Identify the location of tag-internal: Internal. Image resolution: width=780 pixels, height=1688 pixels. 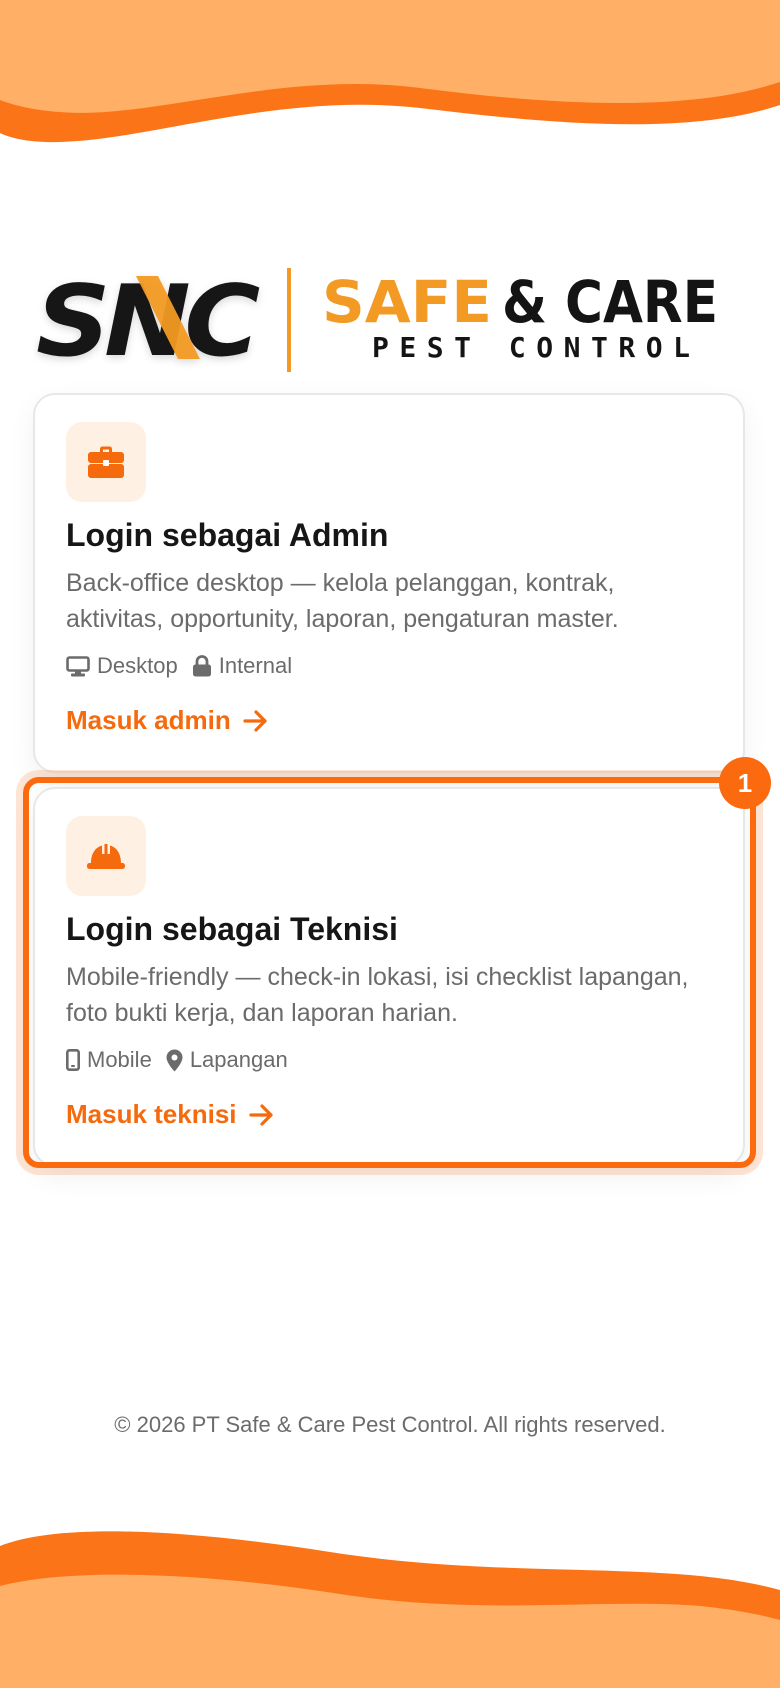
(242, 666).